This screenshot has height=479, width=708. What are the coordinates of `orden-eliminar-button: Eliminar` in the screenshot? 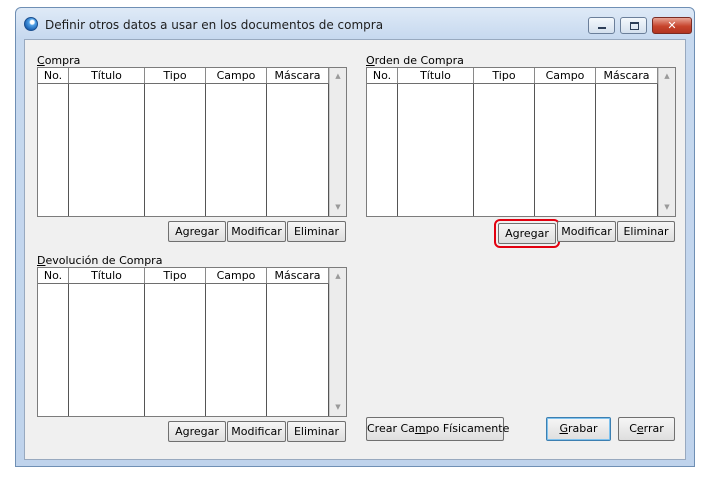 It's located at (646, 231).